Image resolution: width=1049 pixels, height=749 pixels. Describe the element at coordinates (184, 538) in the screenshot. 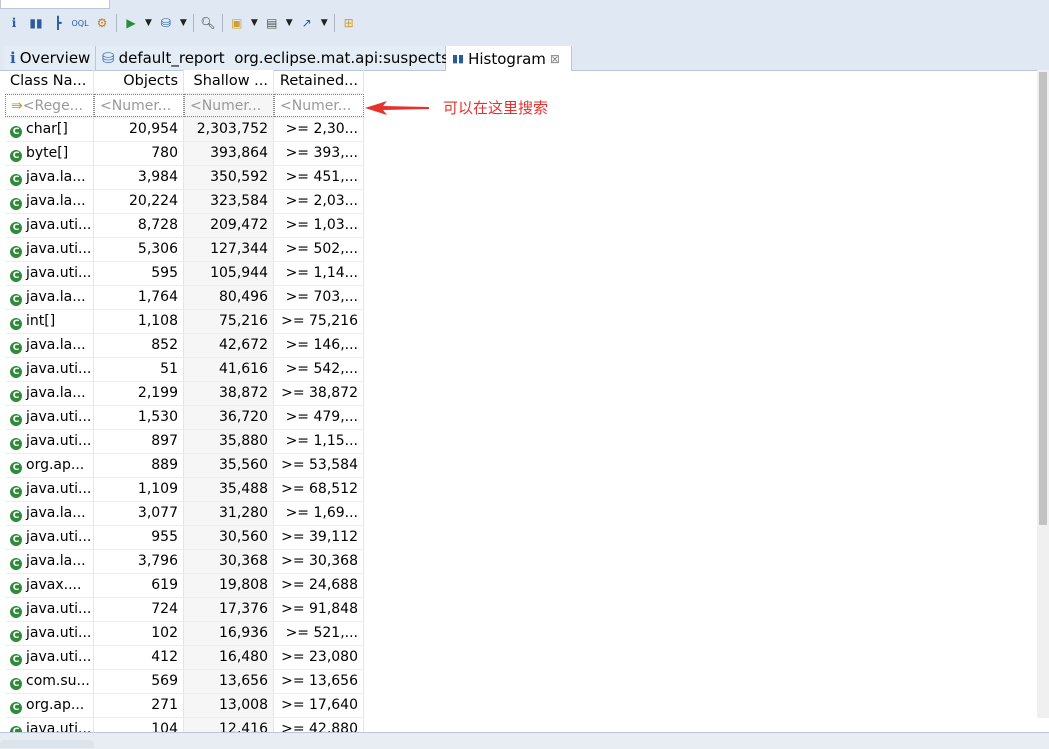

I see `table-row: Cjava.uti... 955 30,560 >= 39,112` at that location.